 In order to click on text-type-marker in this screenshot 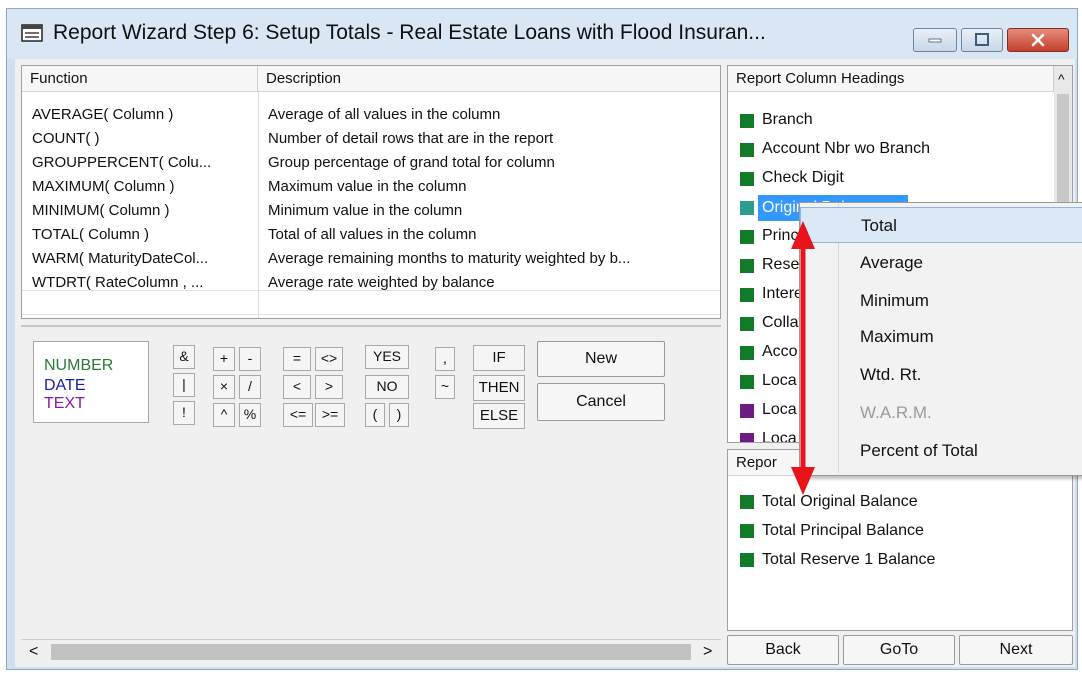, I will do `click(747, 437)`.